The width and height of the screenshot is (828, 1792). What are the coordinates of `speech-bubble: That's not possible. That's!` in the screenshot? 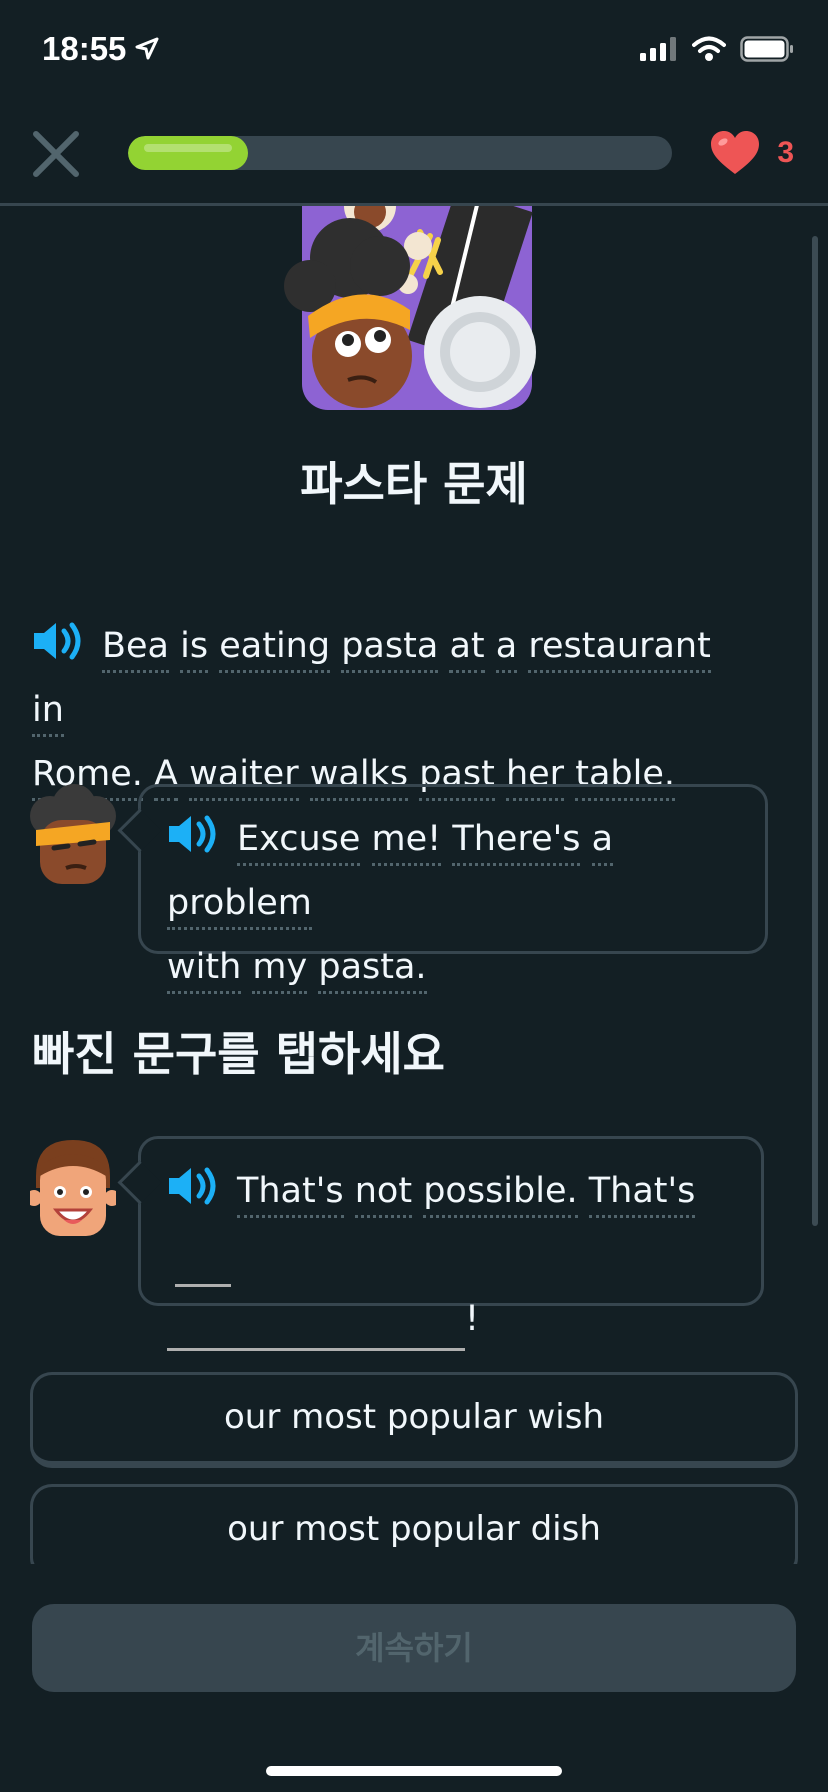 It's located at (451, 1243).